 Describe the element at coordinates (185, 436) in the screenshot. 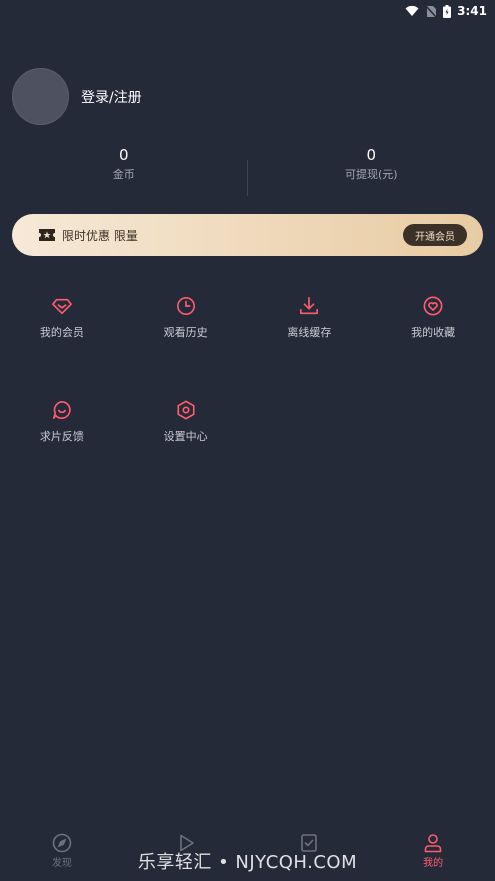

I see `menu-label: 设置中心` at that location.